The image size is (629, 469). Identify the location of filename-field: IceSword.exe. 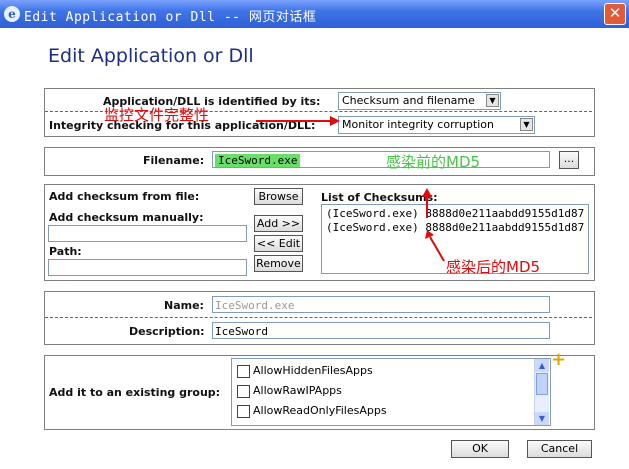
(381, 159).